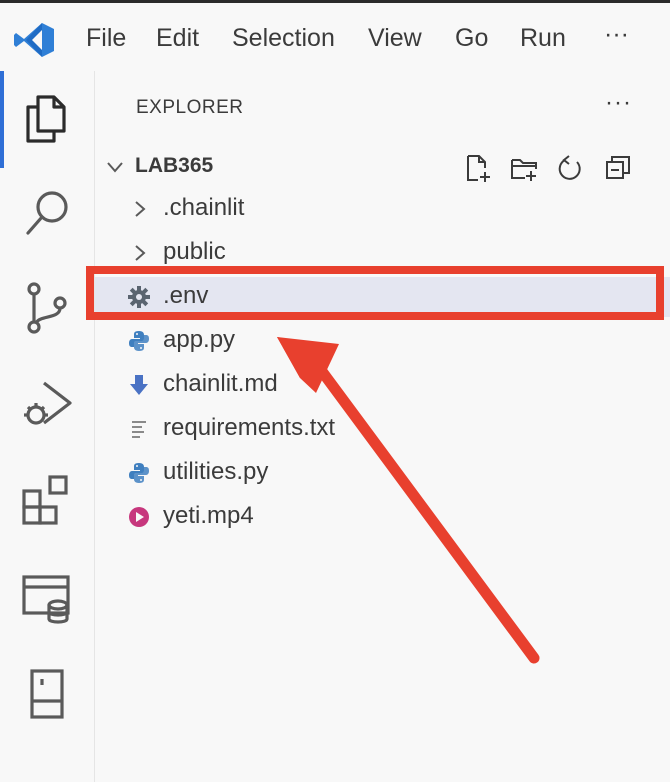 This screenshot has height=782, width=670. Describe the element at coordinates (382, 429) in the screenshot. I see `tree-item-requirements-txt: requirements.txt` at that location.